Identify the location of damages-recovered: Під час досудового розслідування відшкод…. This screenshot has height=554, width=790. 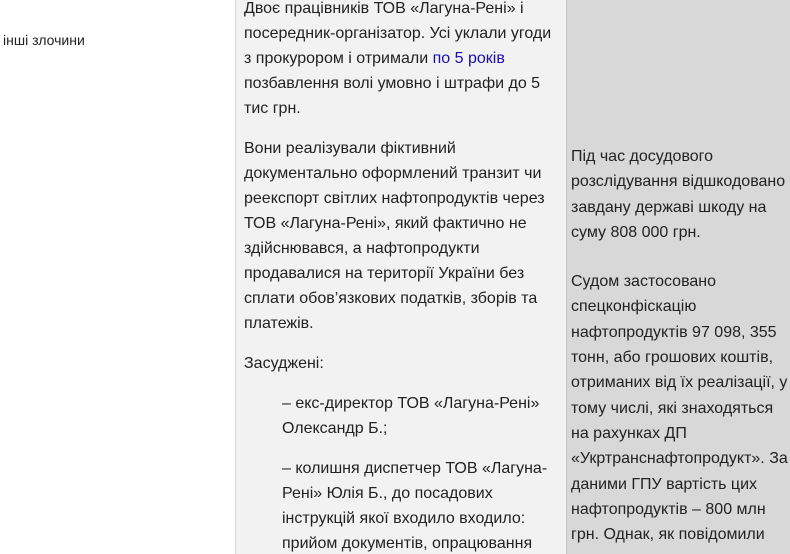
(678, 194).